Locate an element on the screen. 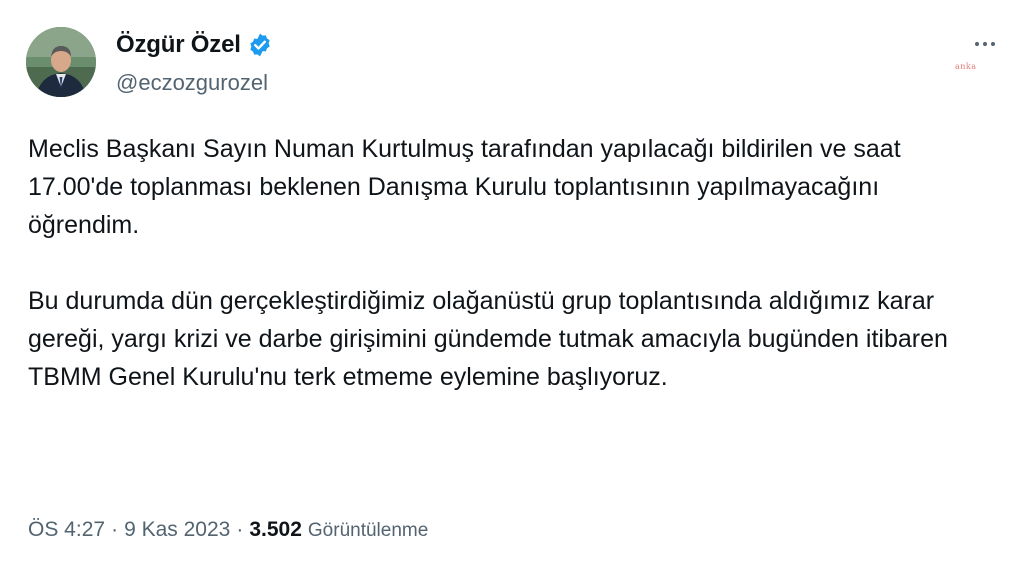 This screenshot has height=576, width=1024. display-name: Özgür Özel is located at coordinates (178, 45).